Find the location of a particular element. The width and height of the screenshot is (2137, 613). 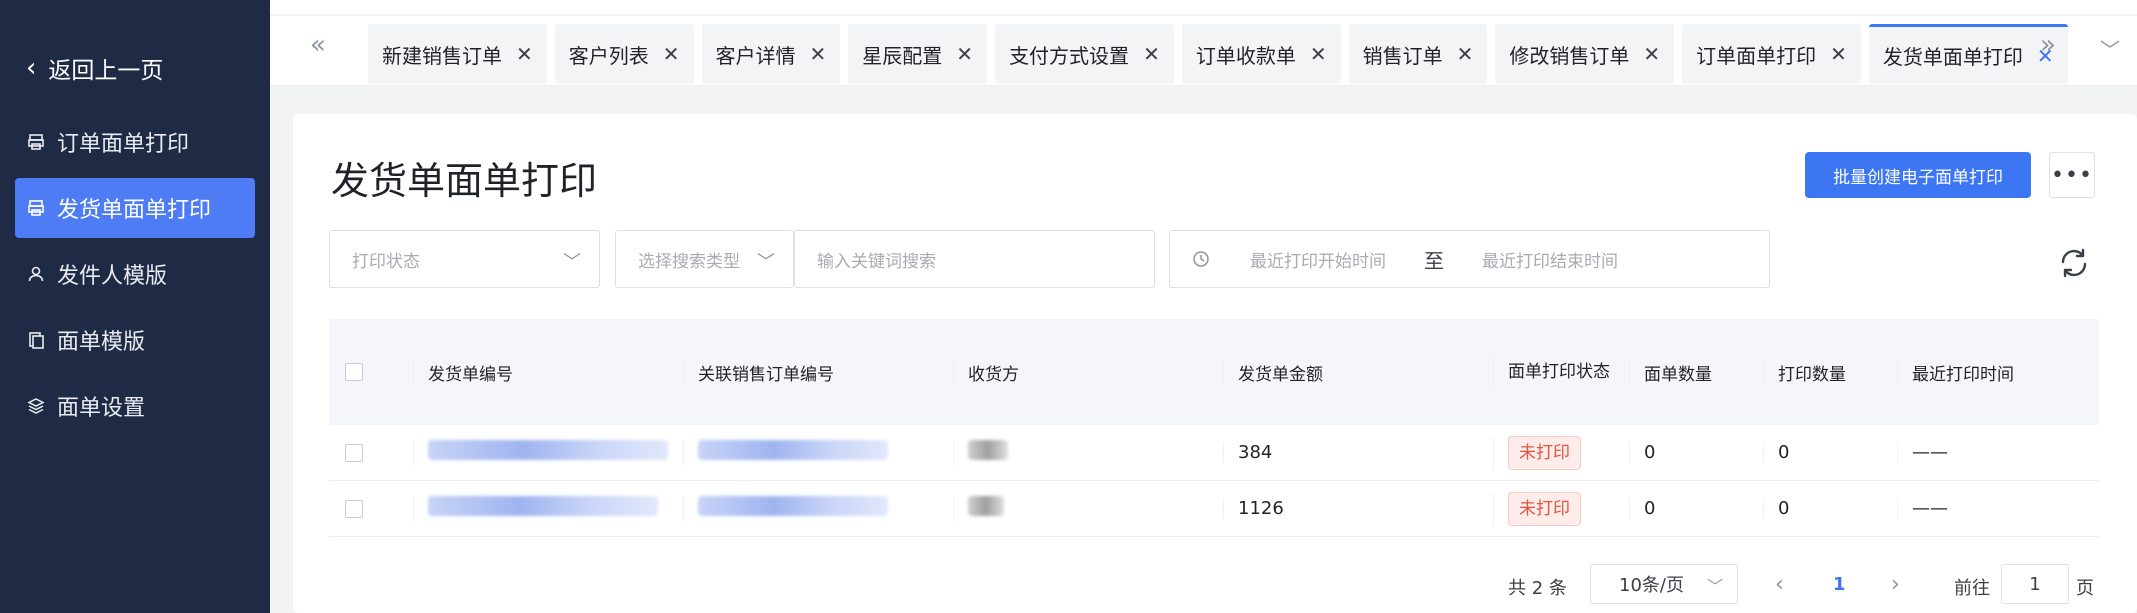

tab-shipping-label-print: 发货单面单打印 ✕ is located at coordinates (1968, 54).